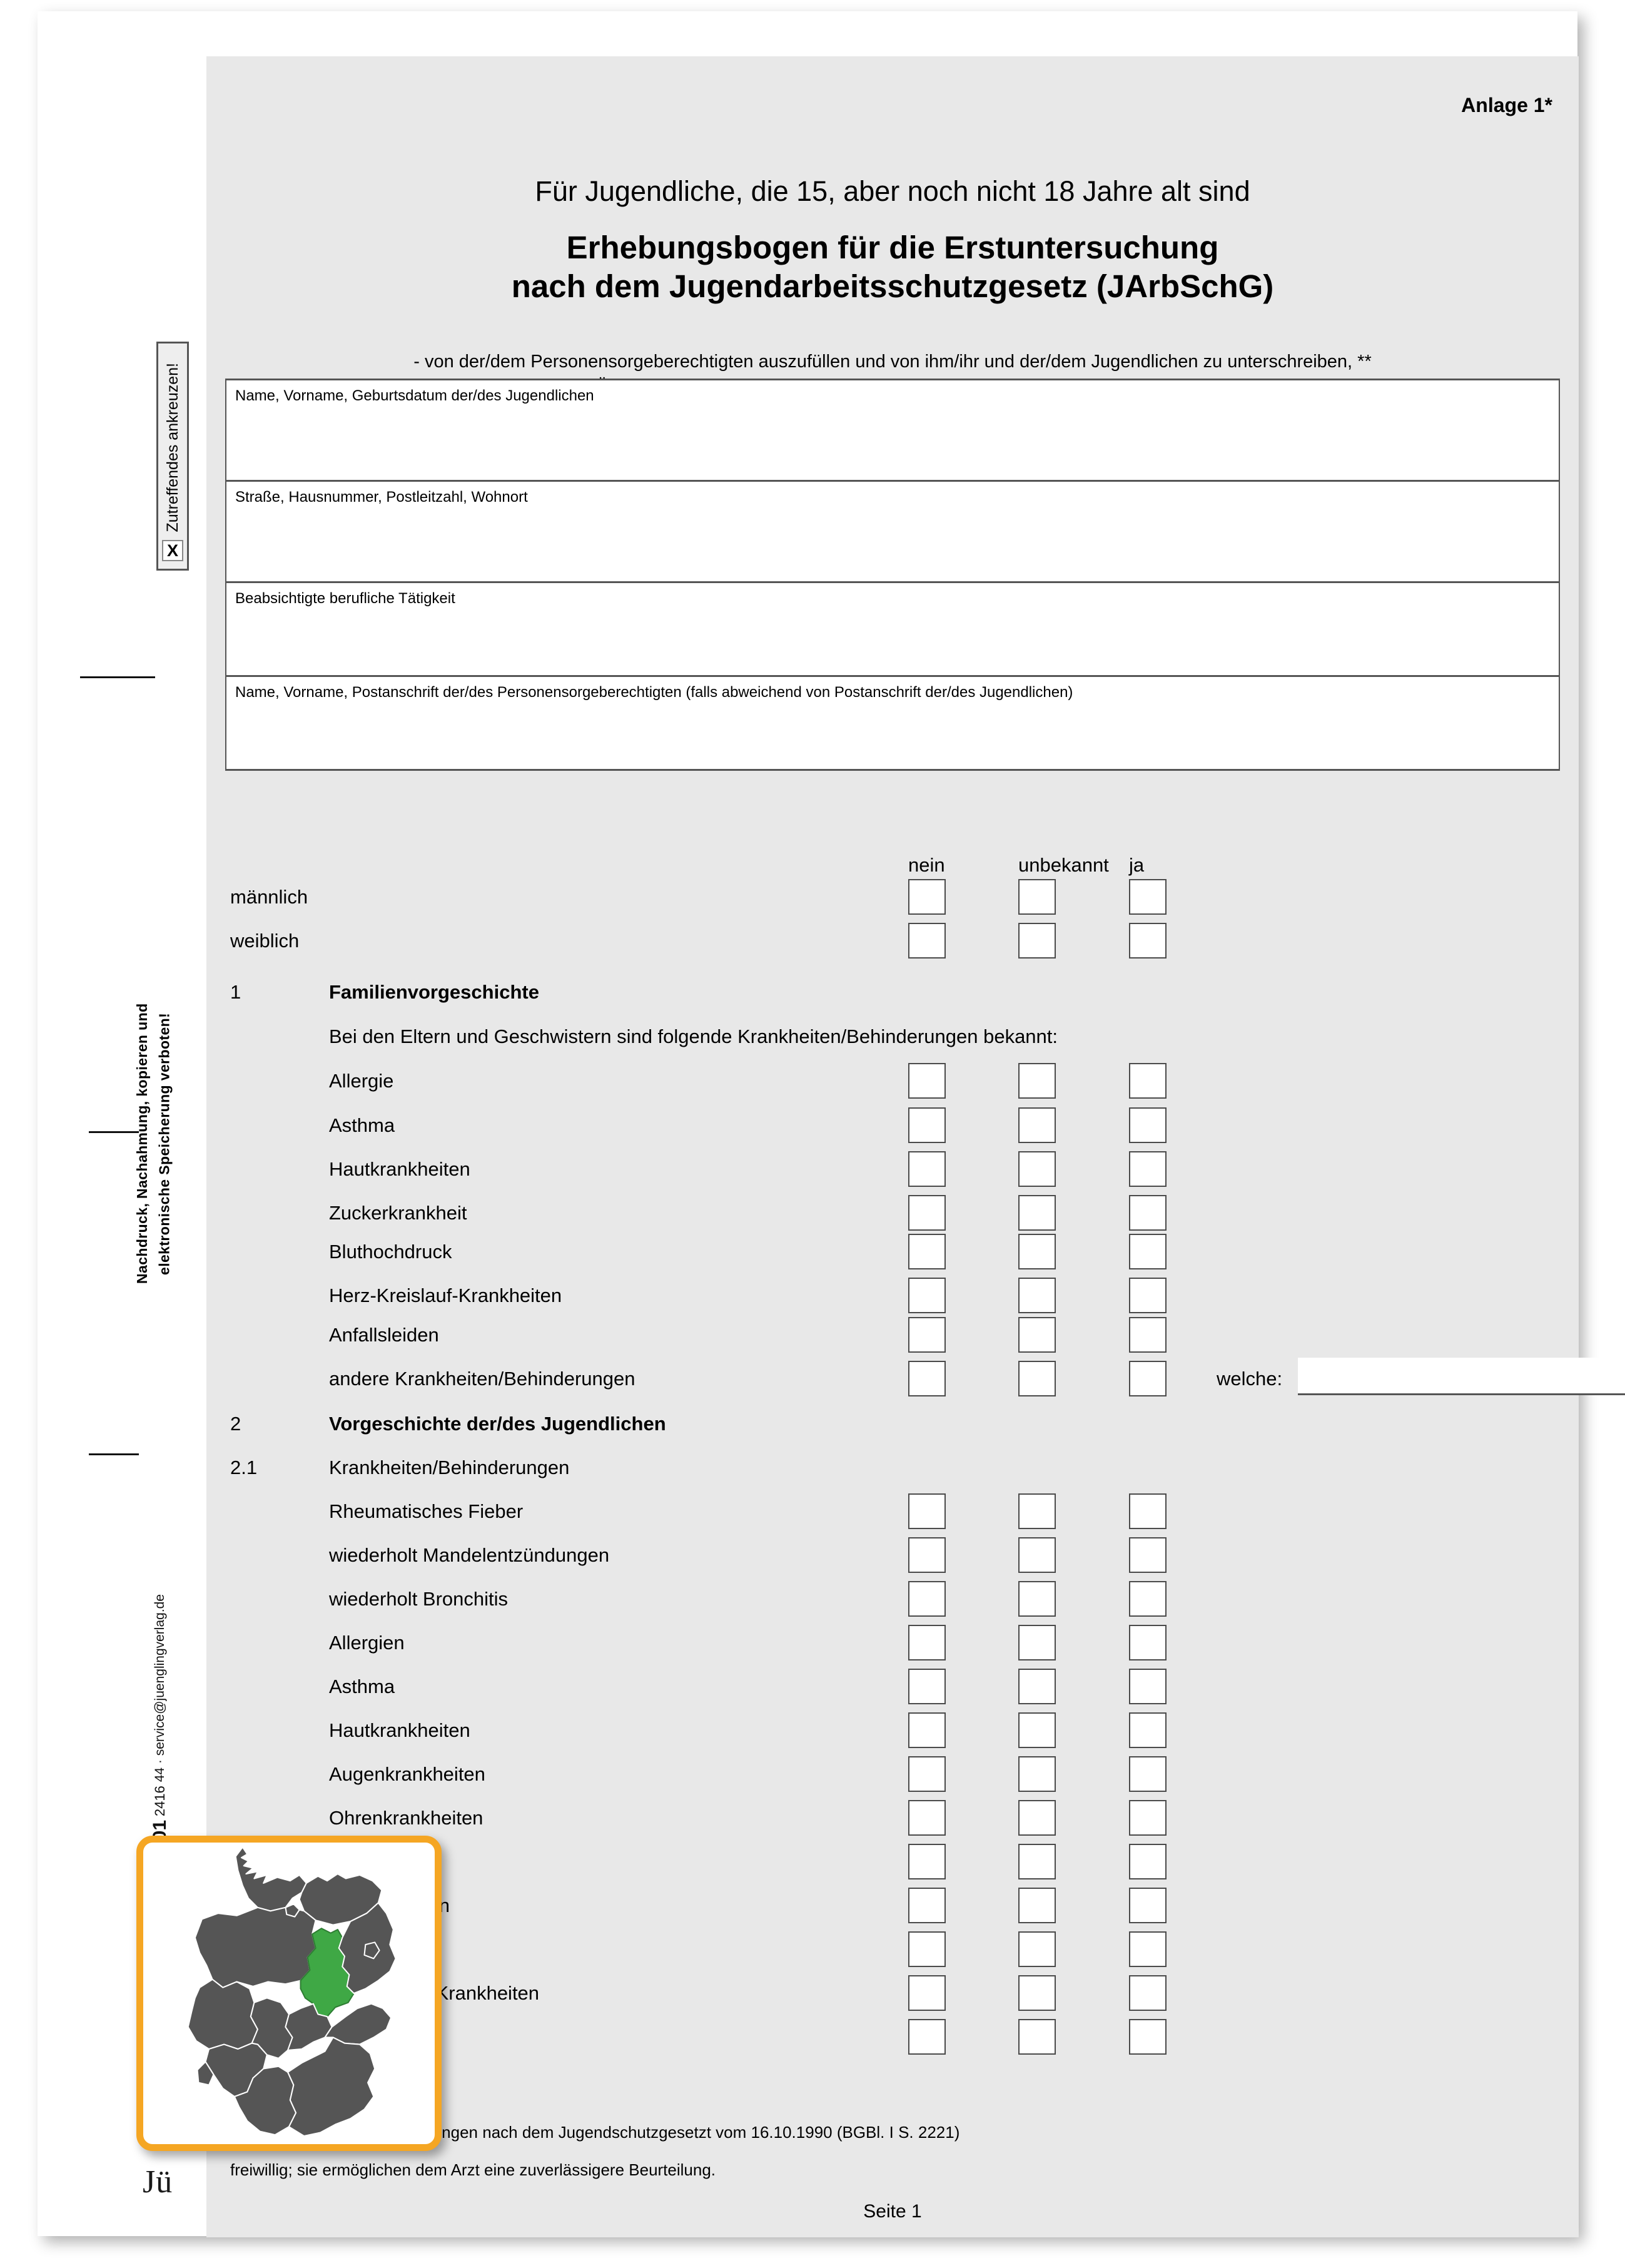 The width and height of the screenshot is (1625, 2268). What do you see at coordinates (892, 1775) in the screenshot?
I see `question-row-20: Augenkrankheiten` at bounding box center [892, 1775].